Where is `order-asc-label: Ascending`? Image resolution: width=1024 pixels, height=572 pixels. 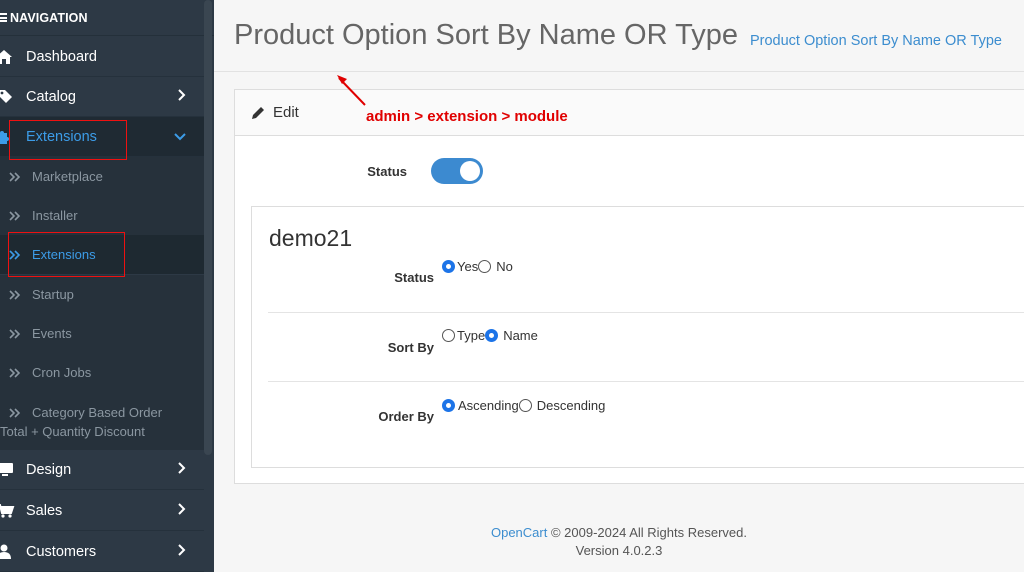
order-asc-label: Ascending is located at coordinates (488, 405).